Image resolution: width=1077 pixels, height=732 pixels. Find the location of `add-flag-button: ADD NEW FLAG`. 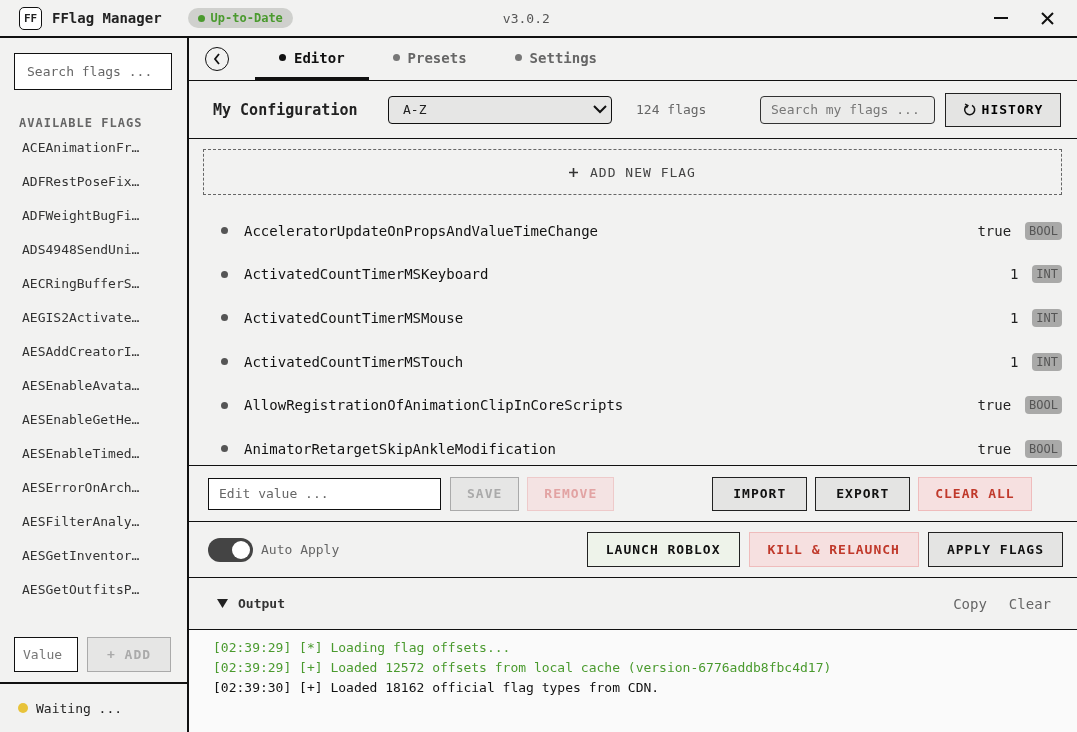

add-flag-button: ADD NEW FLAG is located at coordinates (632, 172).